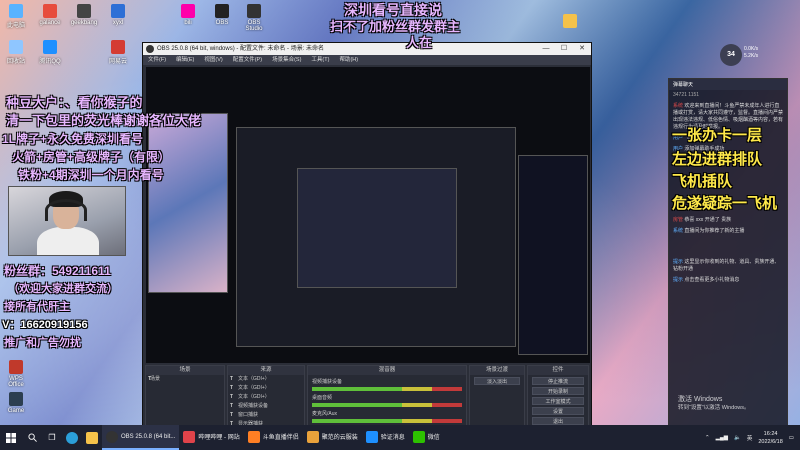 This screenshot has width=800, height=450. I want to click on overlay-right-3: 飞机插队, so click(702, 181).